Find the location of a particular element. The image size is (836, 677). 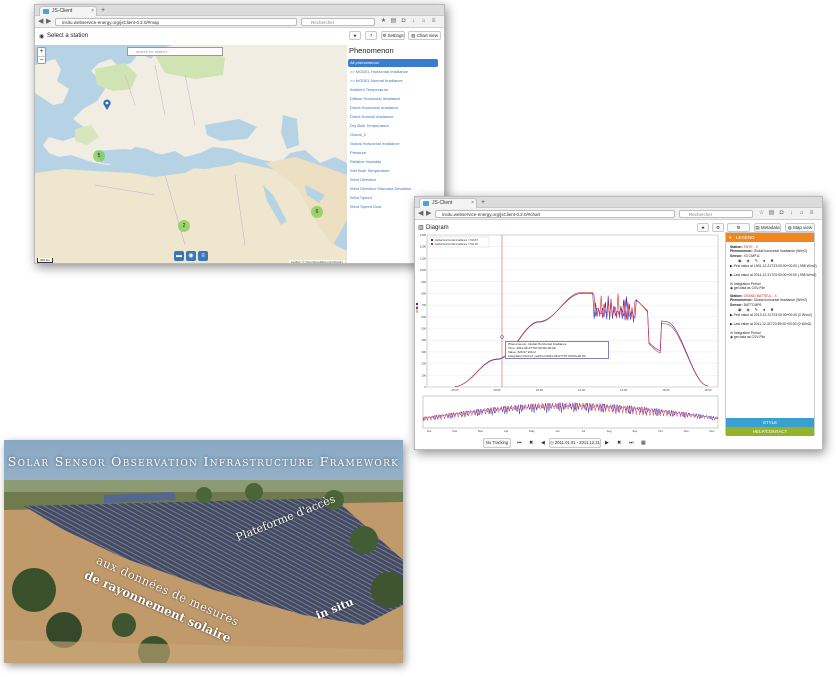

folder-button: ▬ is located at coordinates (179, 256).